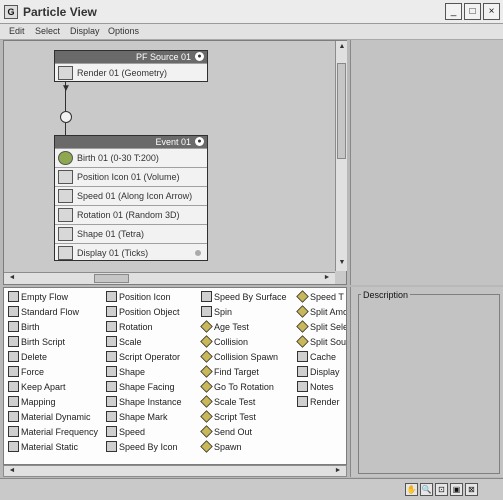  Describe the element at coordinates (224, 327) in the screenshot. I see `depot-item: Age Test` at that location.